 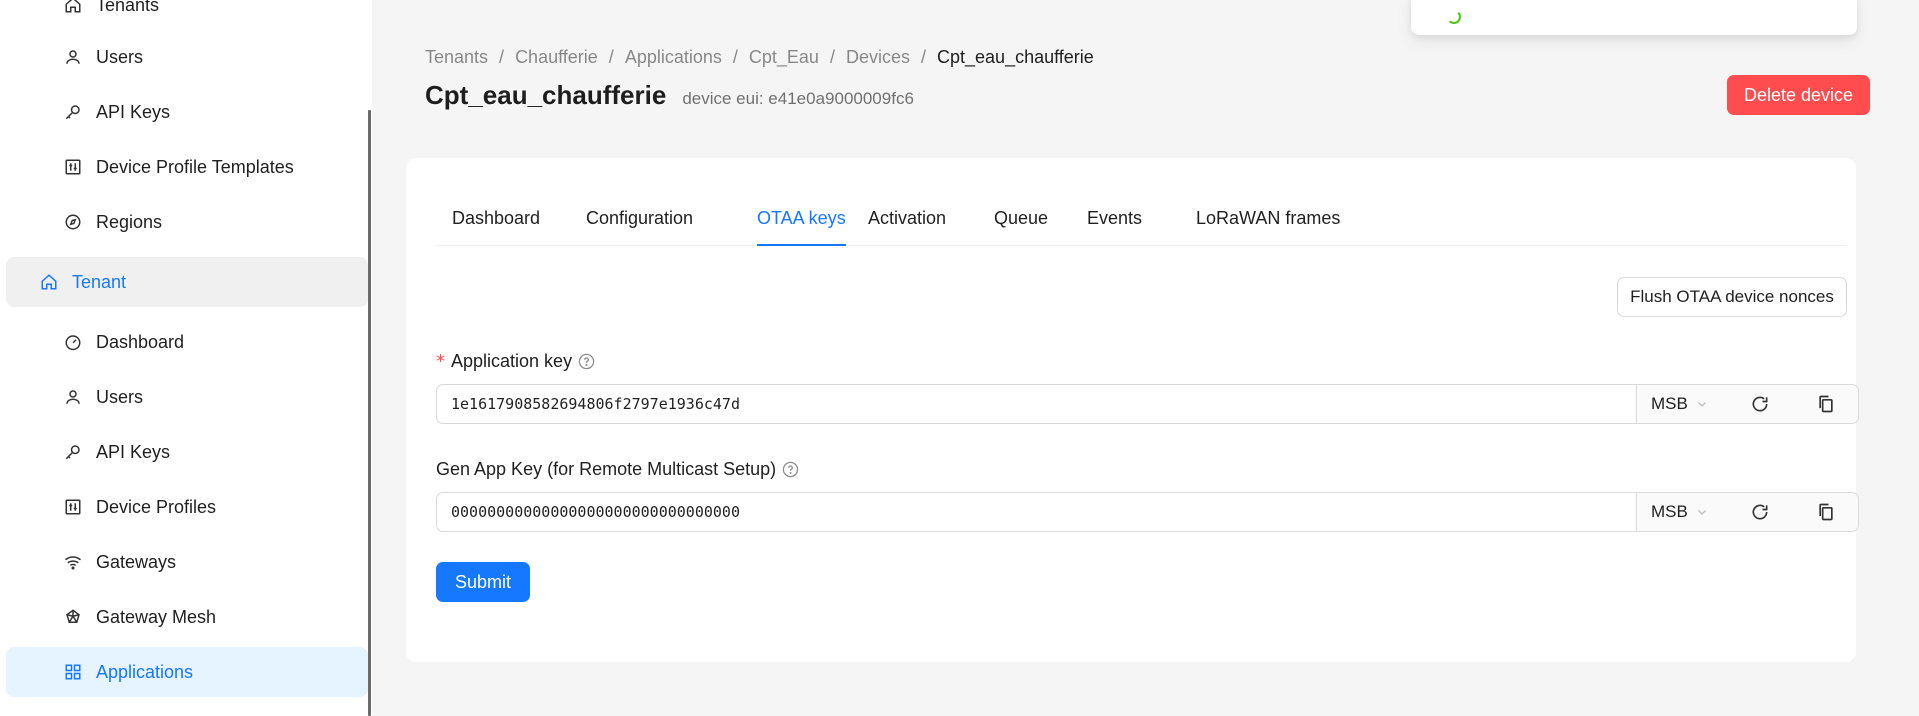 What do you see at coordinates (156, 506) in the screenshot?
I see `sidebar-item-label: Device Profiles` at bounding box center [156, 506].